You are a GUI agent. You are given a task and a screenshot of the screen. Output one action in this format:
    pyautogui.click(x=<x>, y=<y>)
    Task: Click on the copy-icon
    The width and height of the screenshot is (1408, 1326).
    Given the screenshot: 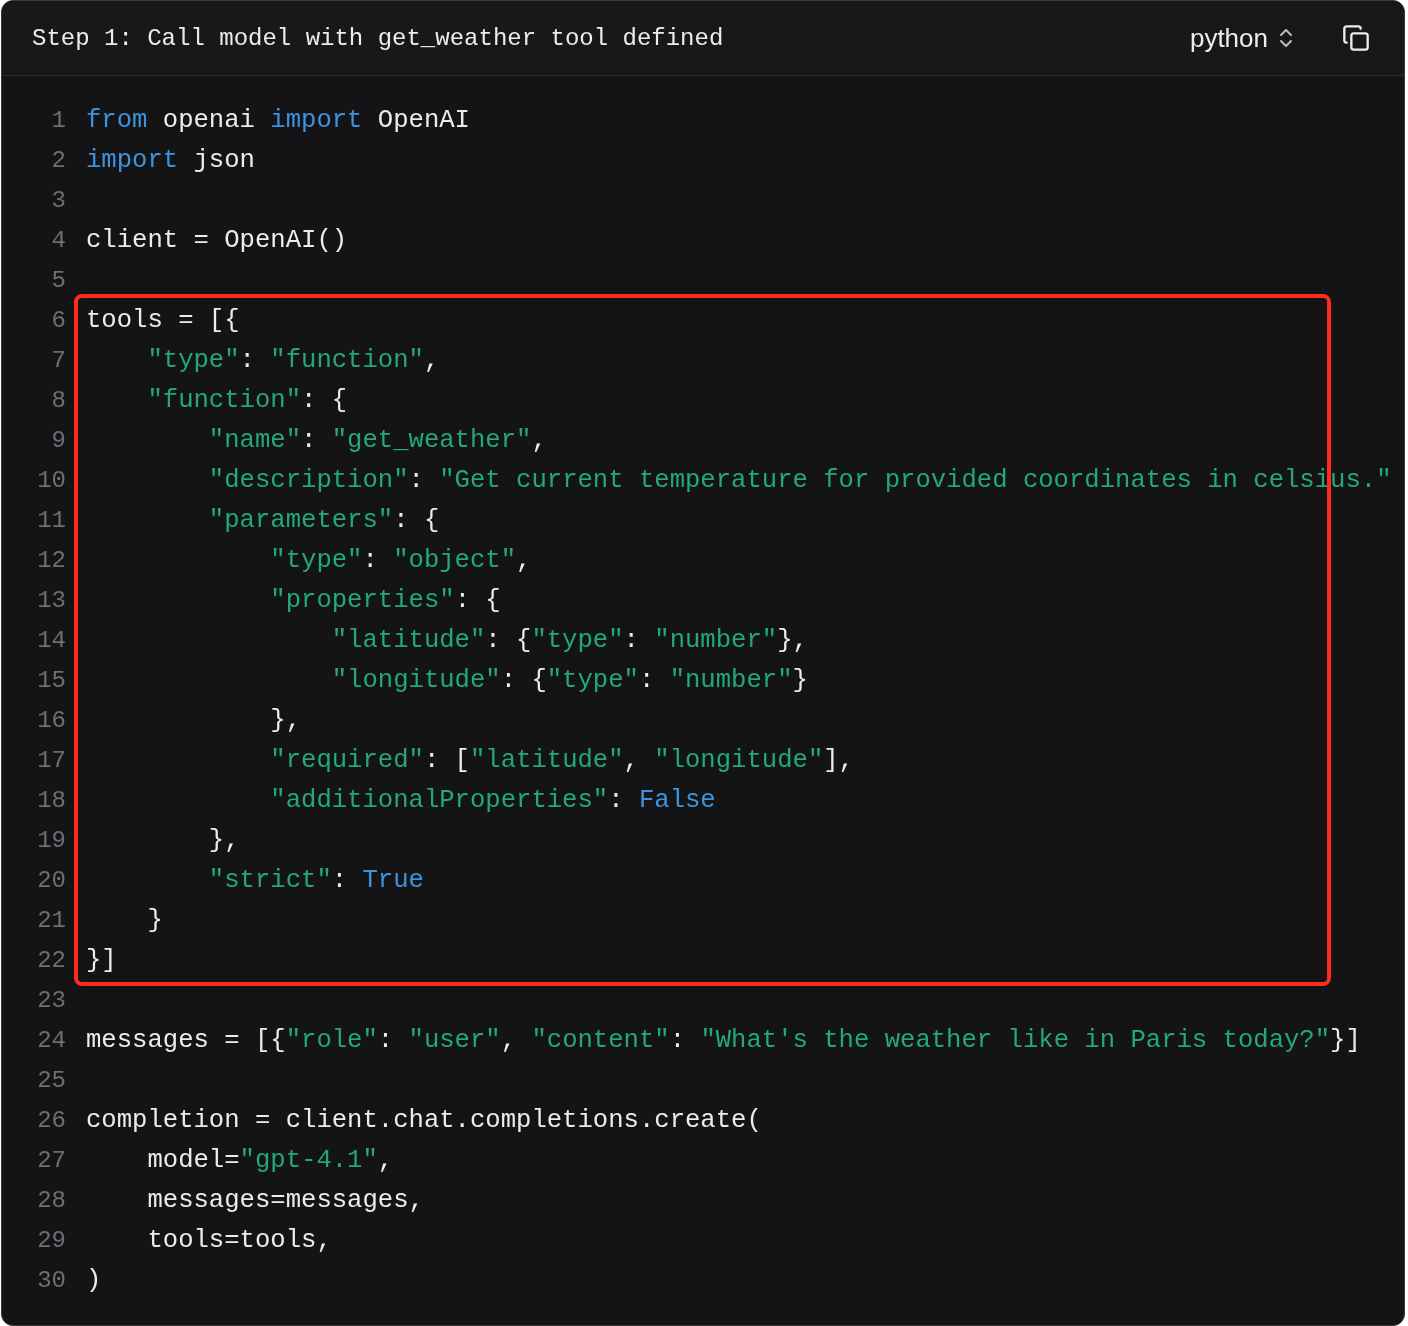 What is the action you would take?
    pyautogui.click(x=1356, y=38)
    